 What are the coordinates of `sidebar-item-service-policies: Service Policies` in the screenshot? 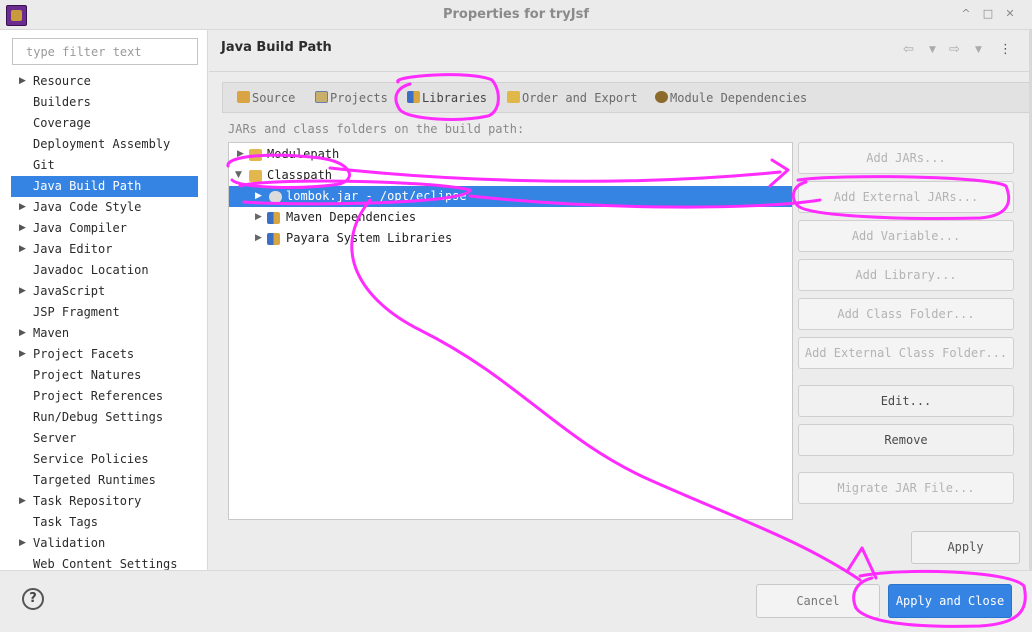 It's located at (104, 459).